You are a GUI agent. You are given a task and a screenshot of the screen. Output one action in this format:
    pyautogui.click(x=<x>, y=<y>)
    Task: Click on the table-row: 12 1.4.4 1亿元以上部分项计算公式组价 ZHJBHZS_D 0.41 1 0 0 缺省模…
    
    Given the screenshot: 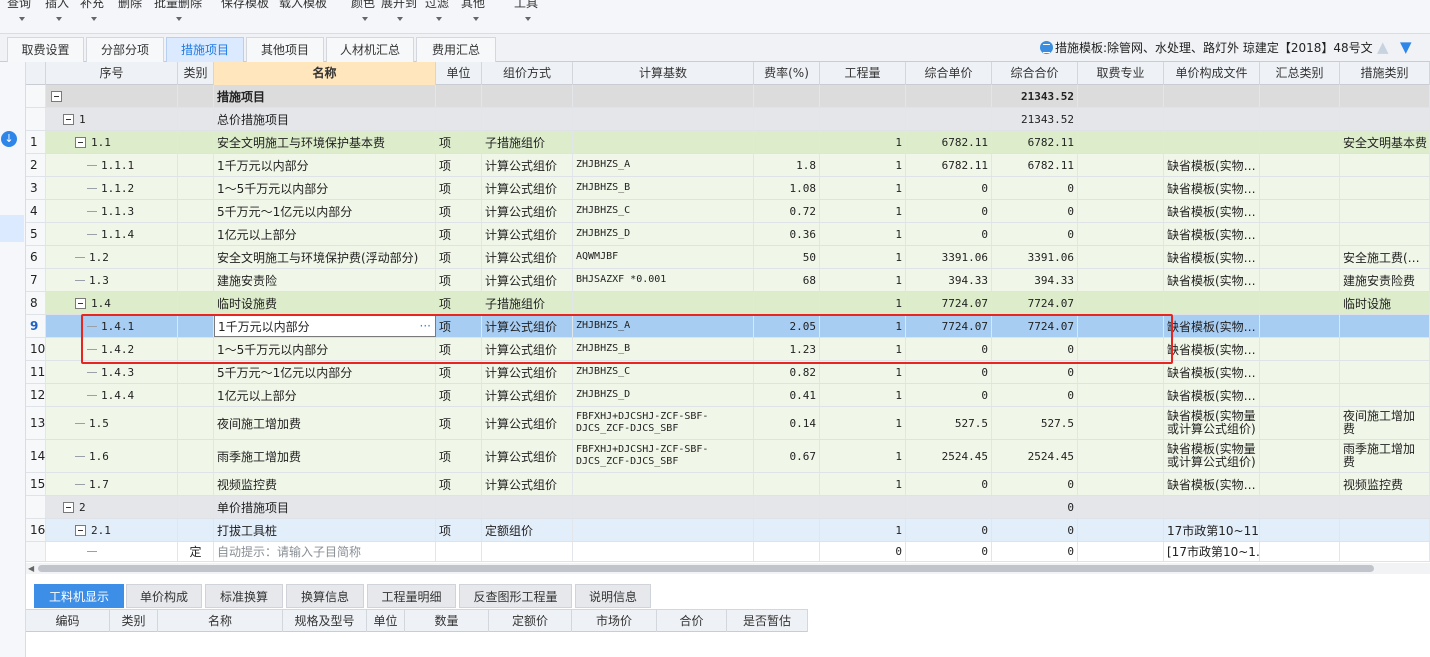 What is the action you would take?
    pyautogui.click(x=728, y=395)
    